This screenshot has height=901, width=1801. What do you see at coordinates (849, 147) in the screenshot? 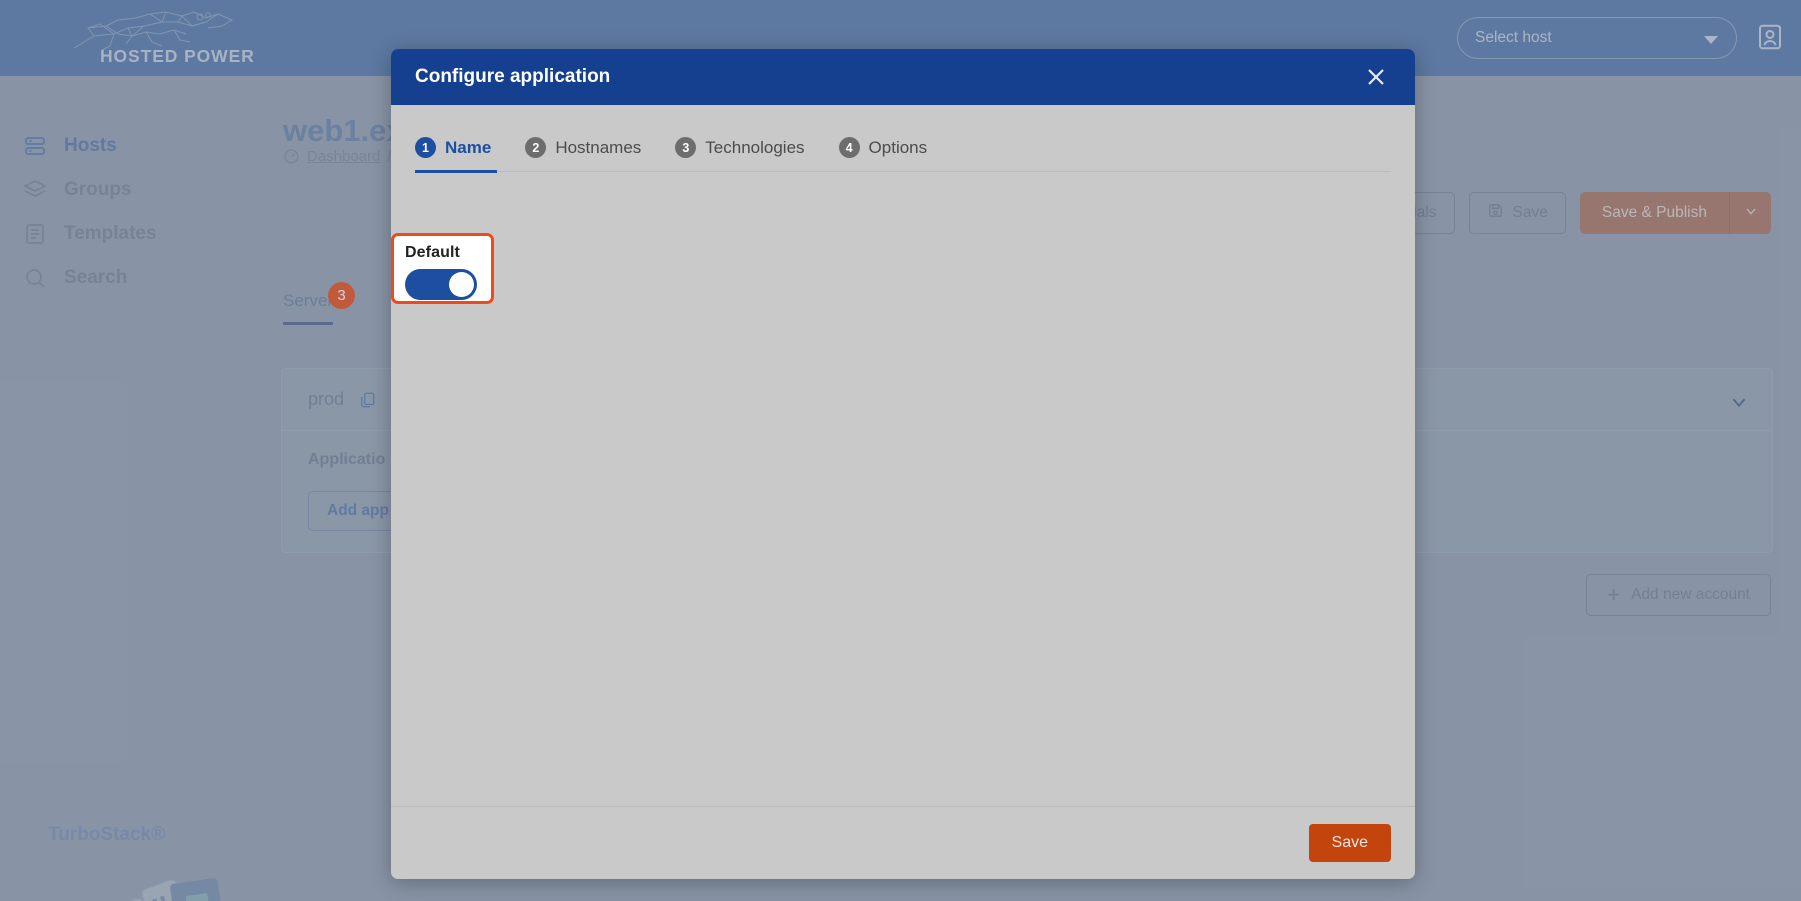
I see `step-number: 4` at bounding box center [849, 147].